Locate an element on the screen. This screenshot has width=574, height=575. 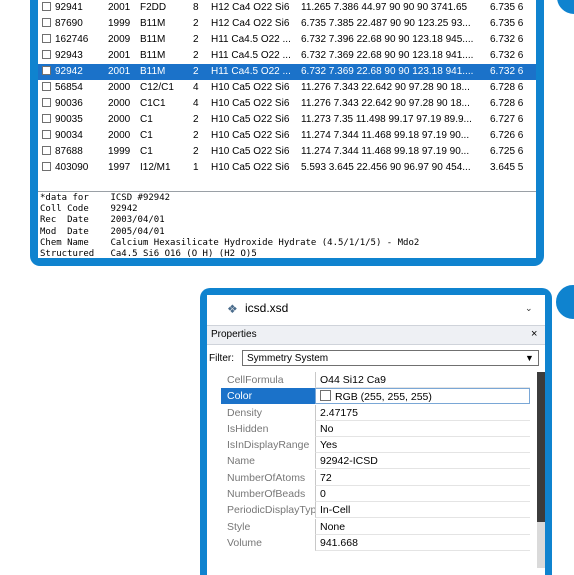
property-row: PeriodicDisplayTyp In-Cell is located at coordinates (372, 510).